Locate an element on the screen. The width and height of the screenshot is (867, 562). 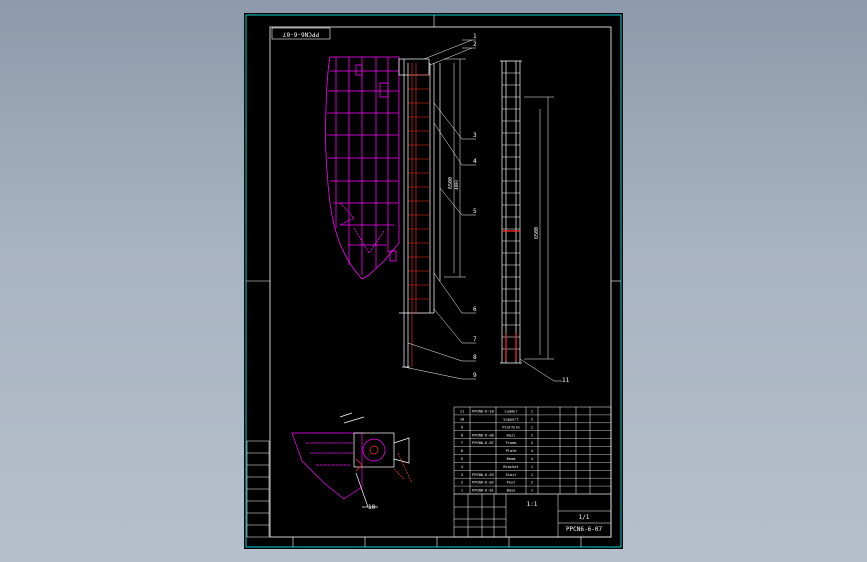
callout-10: 10 is located at coordinates (372, 507).